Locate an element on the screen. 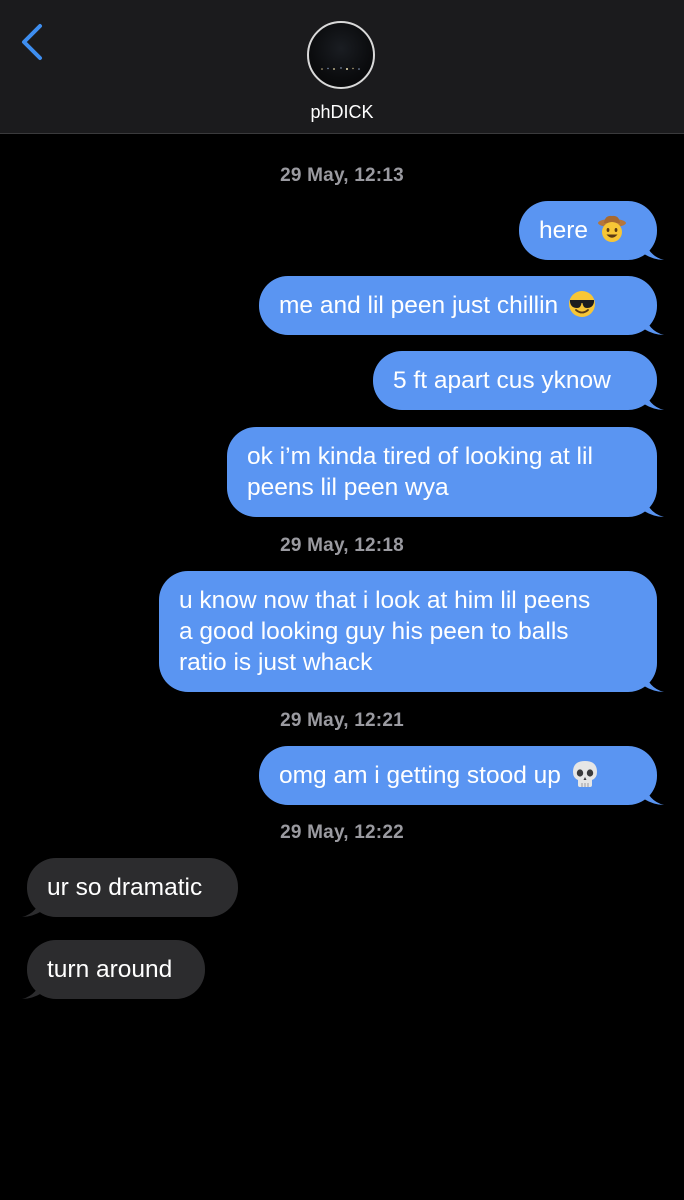 The width and height of the screenshot is (684, 1200). message-text: ur so dramatic is located at coordinates (125, 887).